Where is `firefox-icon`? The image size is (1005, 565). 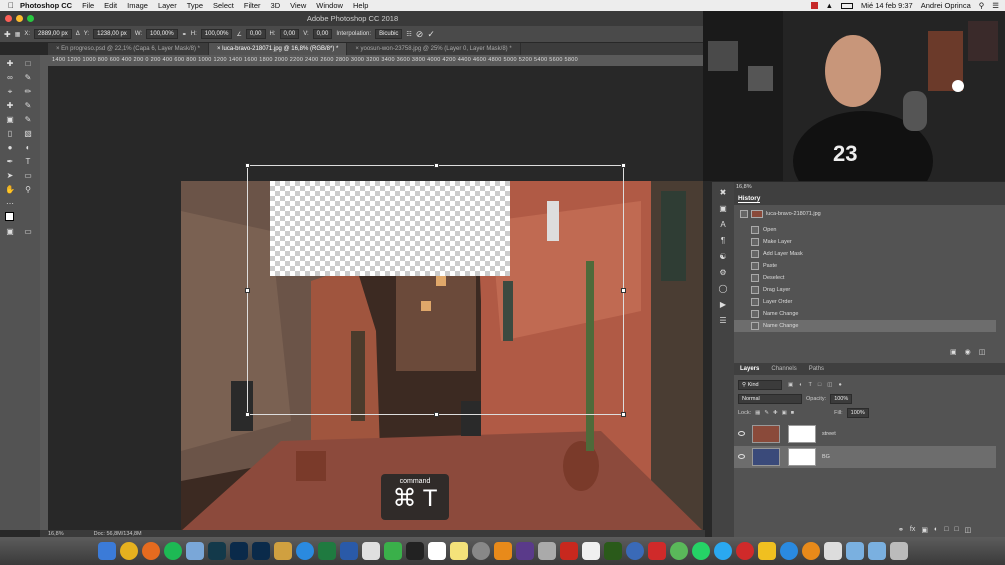
firefox-icon is located at coordinates (150, 551).